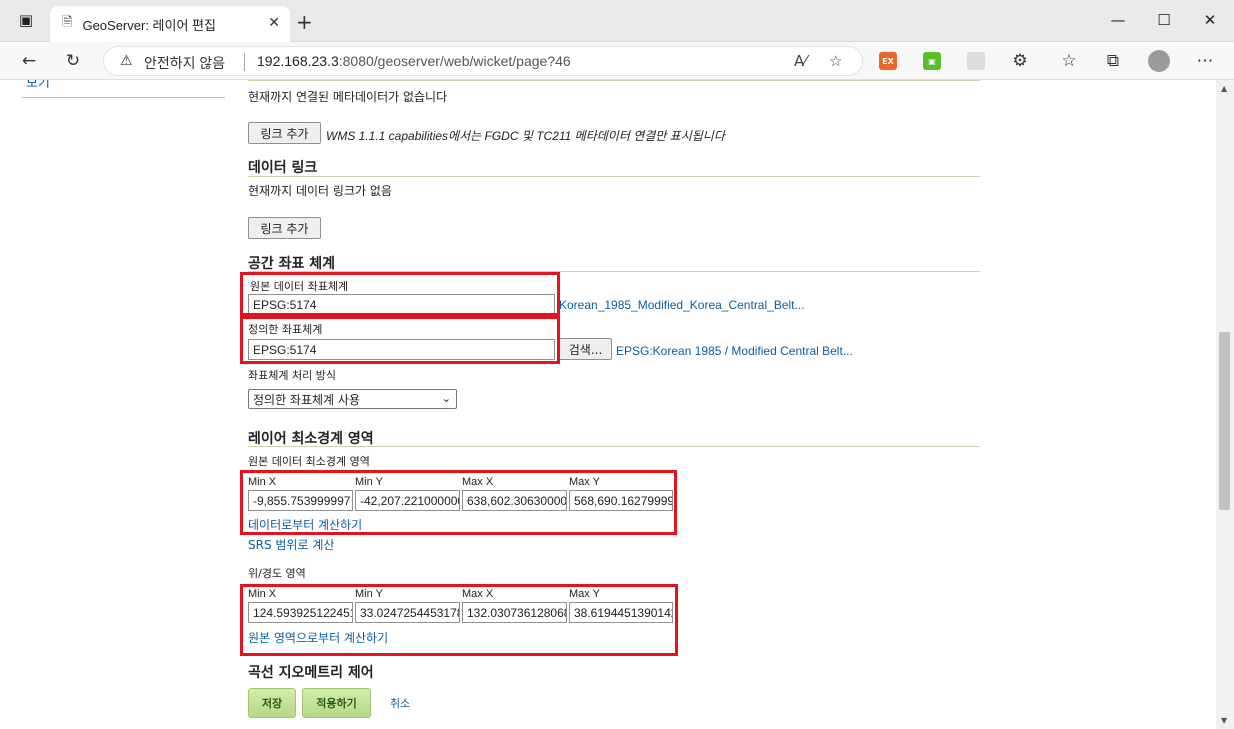 This screenshot has width=1234, height=729. What do you see at coordinates (149, 25) in the screenshot?
I see `tab-title: GeoServer: 레이어 편집` at bounding box center [149, 25].